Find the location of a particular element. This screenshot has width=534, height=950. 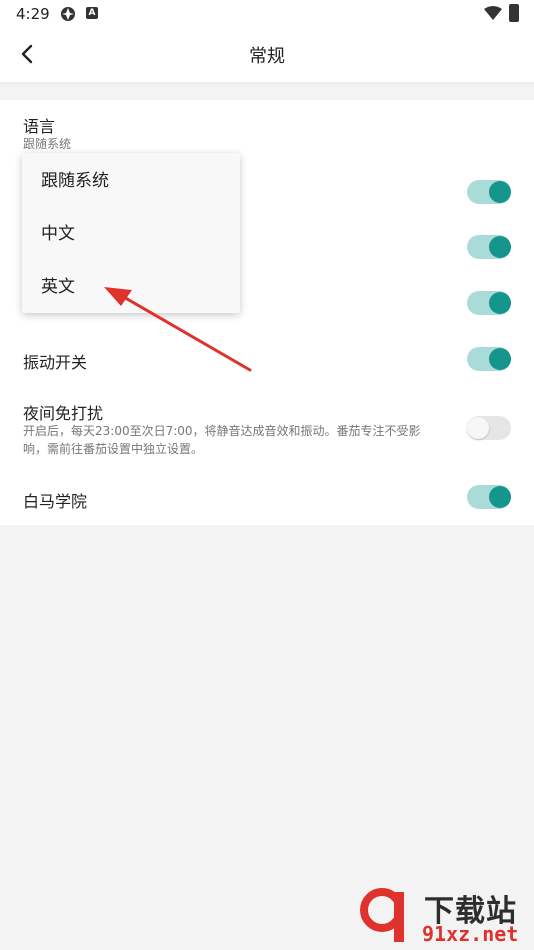

vibration-toggle is located at coordinates (489, 359).